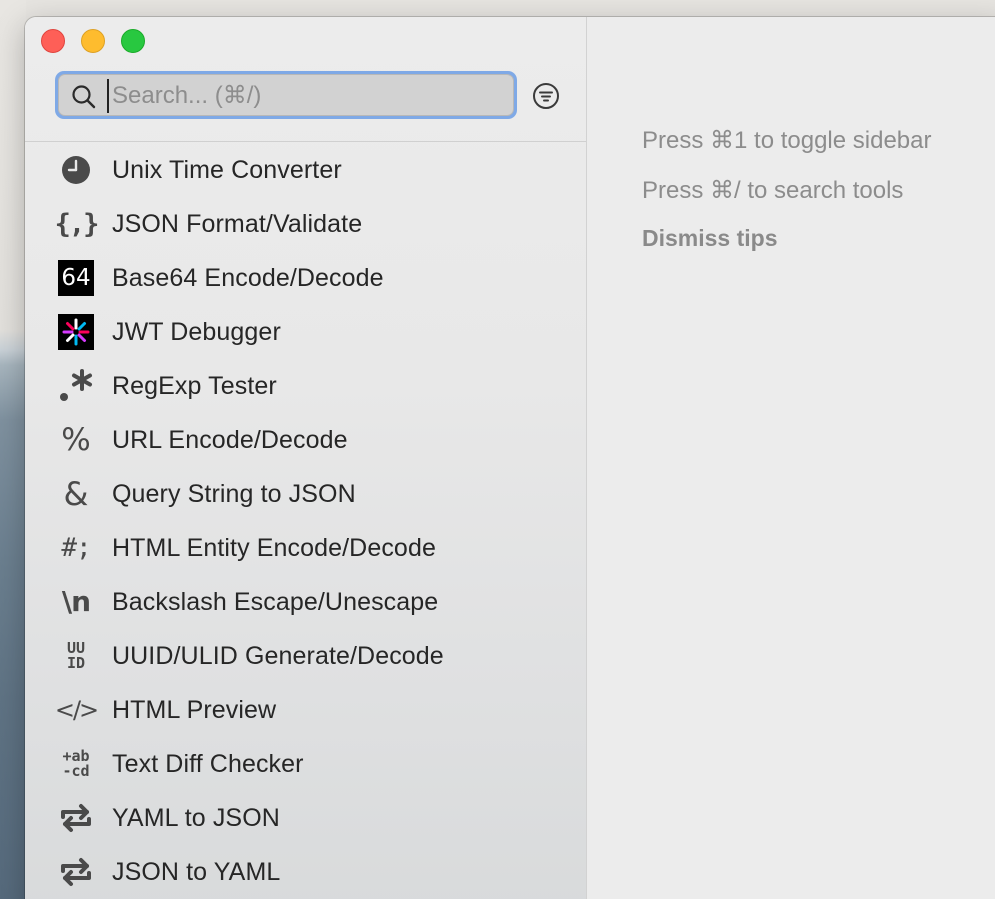 This screenshot has width=995, height=899. Describe the element at coordinates (196, 332) in the screenshot. I see `tool-label: JWT Debugger` at that location.